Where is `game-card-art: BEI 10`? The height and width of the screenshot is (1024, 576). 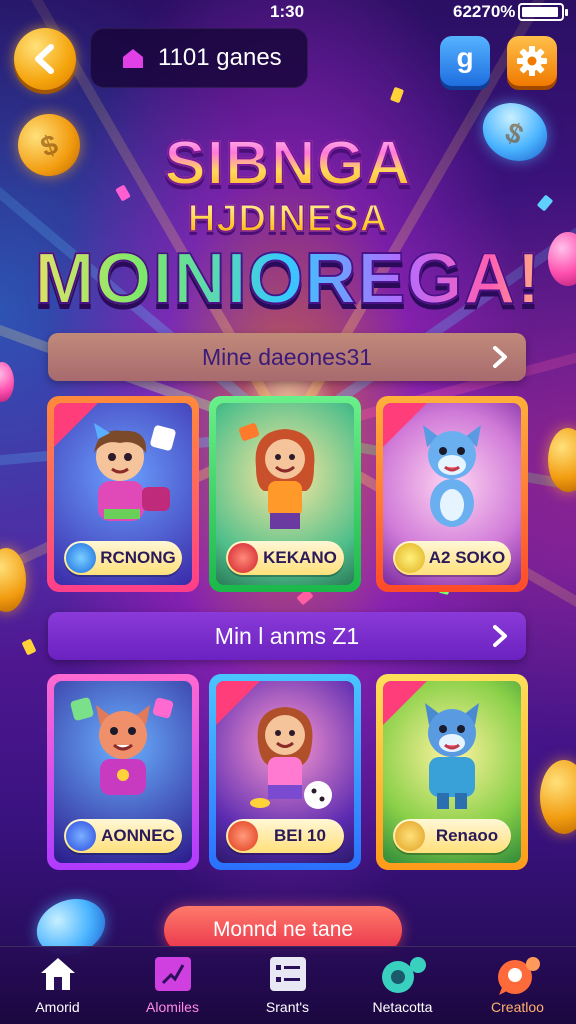 game-card-art: BEI 10 is located at coordinates (285, 772).